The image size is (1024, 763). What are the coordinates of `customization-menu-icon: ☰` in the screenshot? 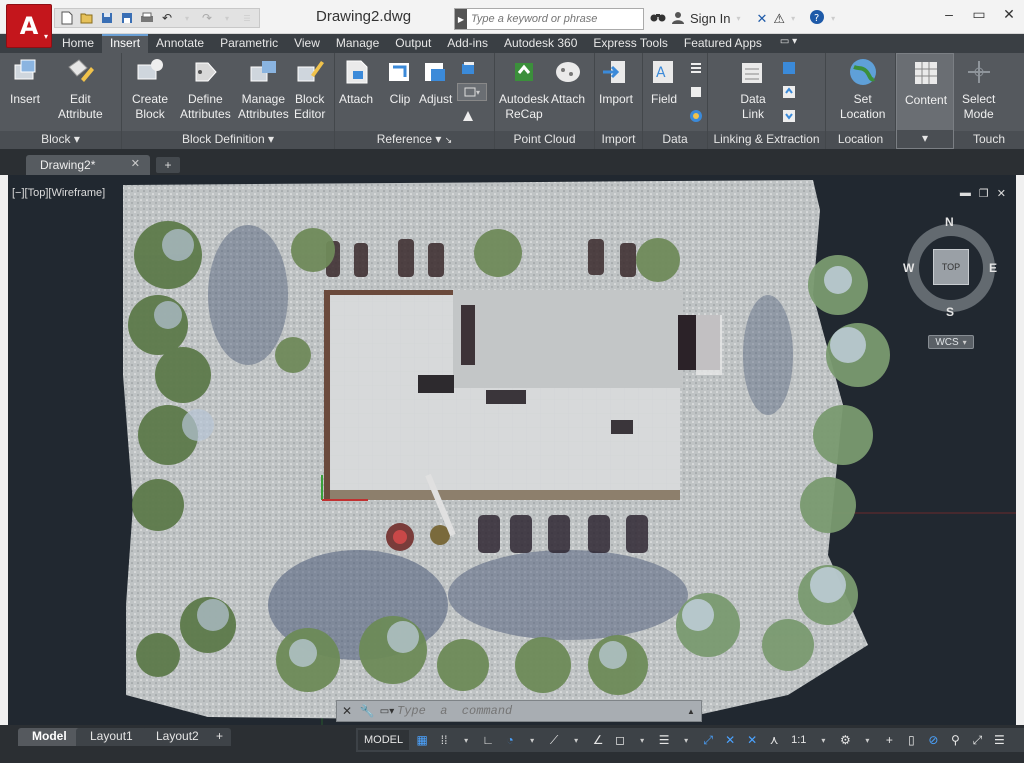 It's located at (999, 740).